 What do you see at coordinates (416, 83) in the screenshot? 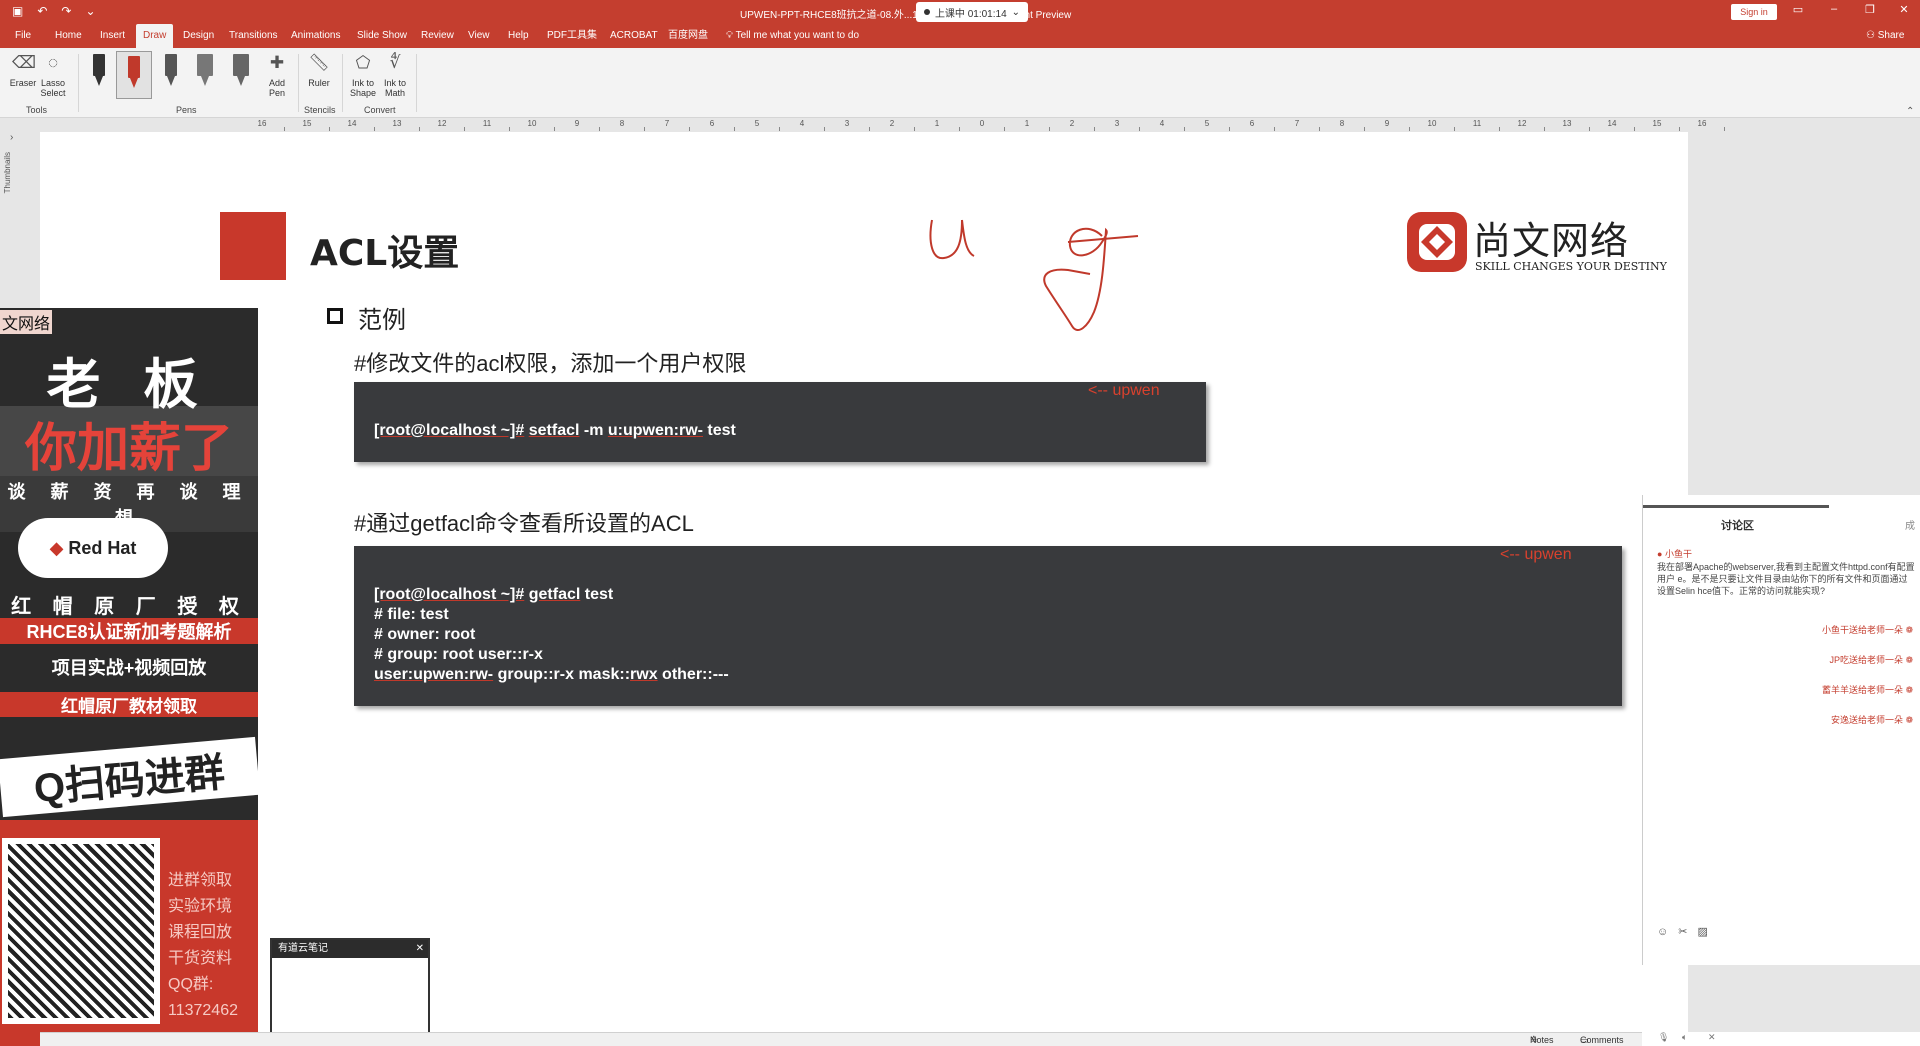
I see `group-separator` at bounding box center [416, 83].